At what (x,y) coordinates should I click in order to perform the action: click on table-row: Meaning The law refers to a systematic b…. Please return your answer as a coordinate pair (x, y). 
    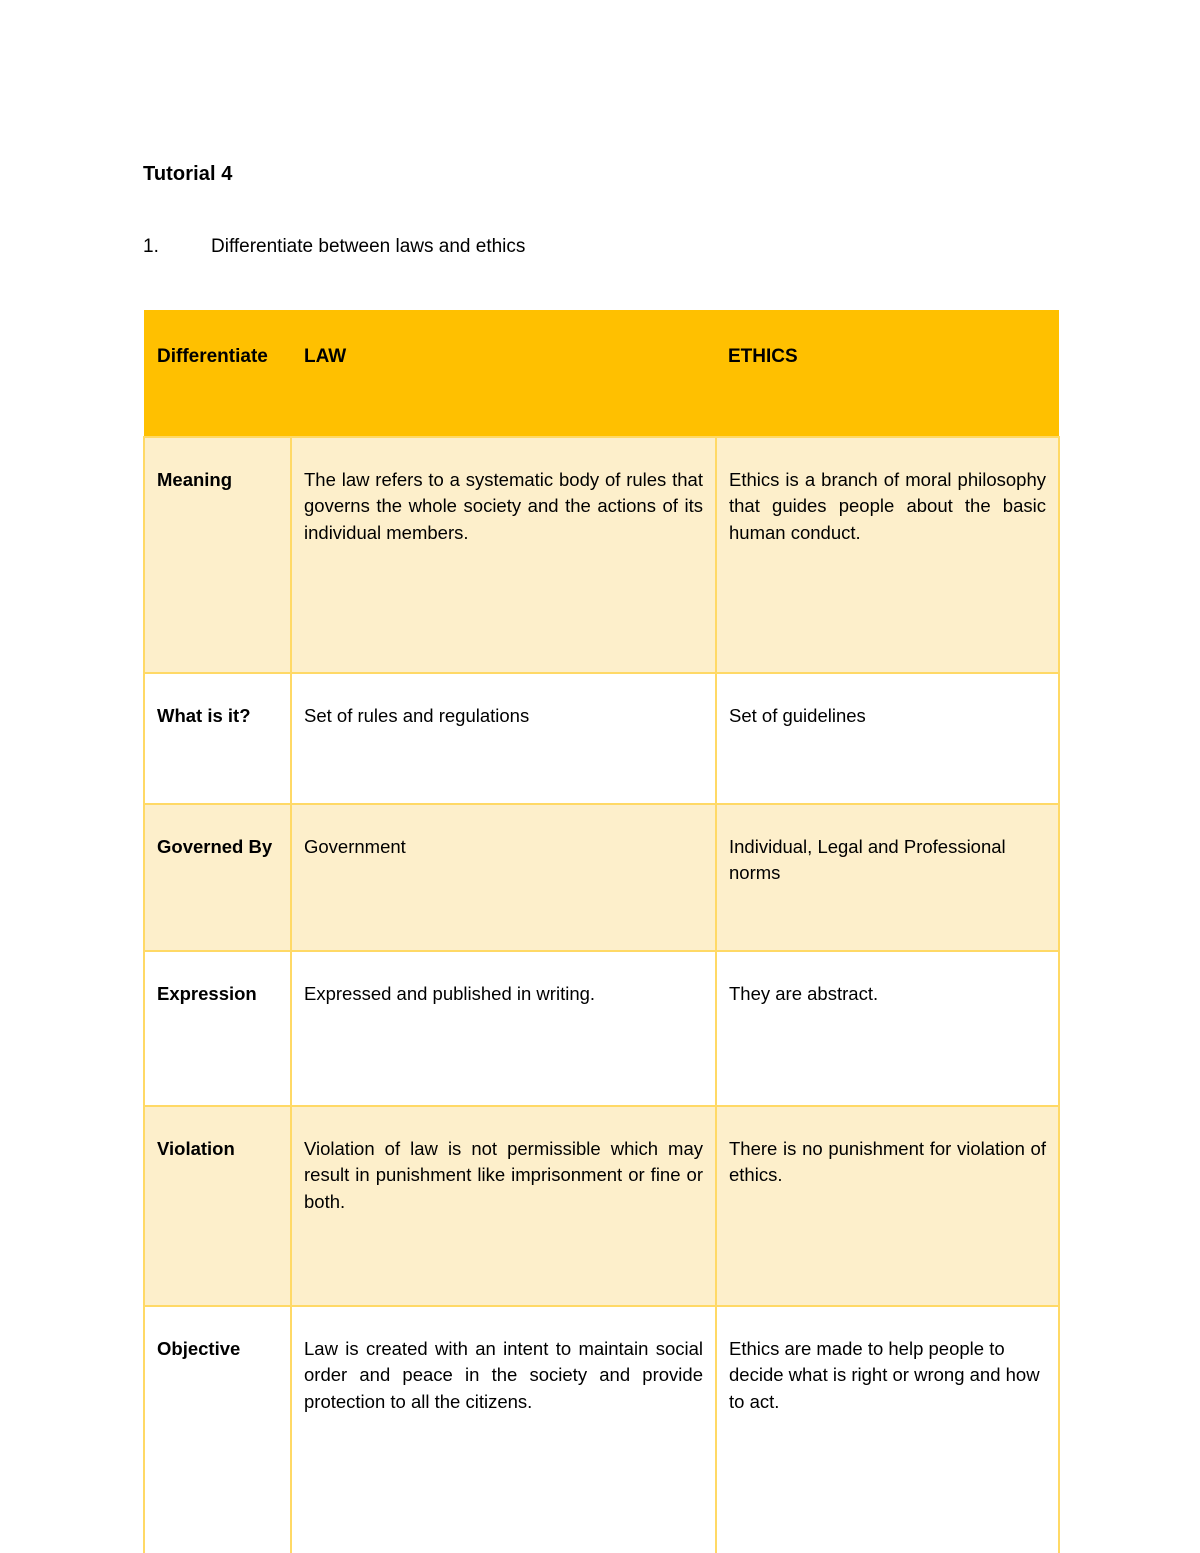
    Looking at the image, I should click on (601, 555).